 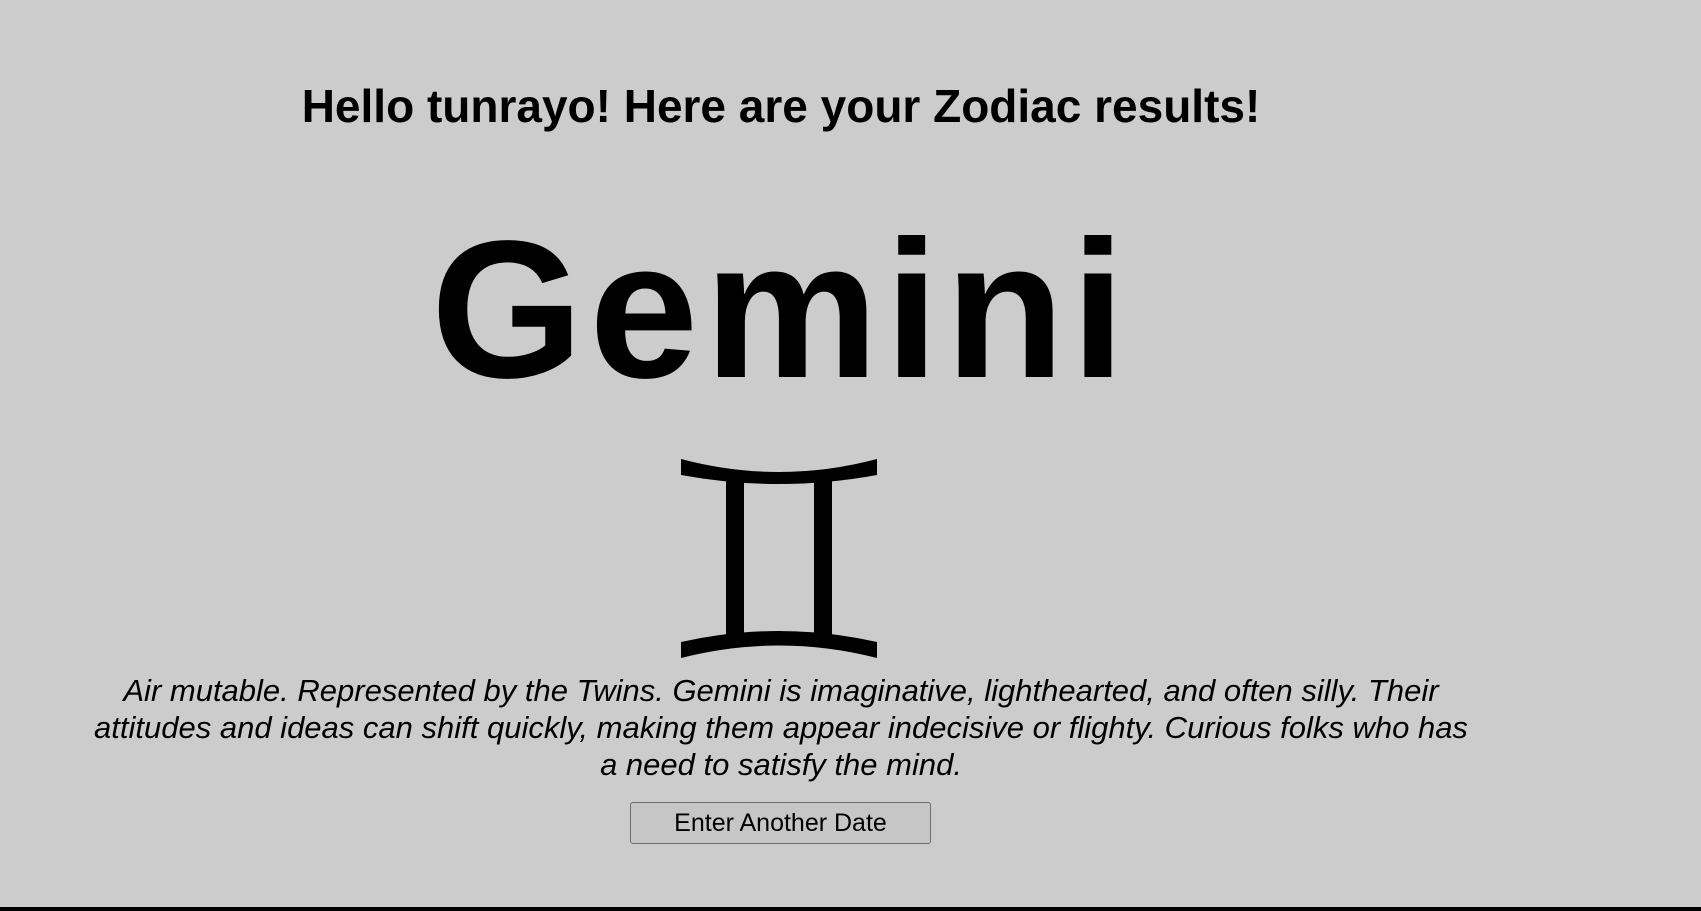 I want to click on gemini-glyph-icon, so click(x=781, y=558).